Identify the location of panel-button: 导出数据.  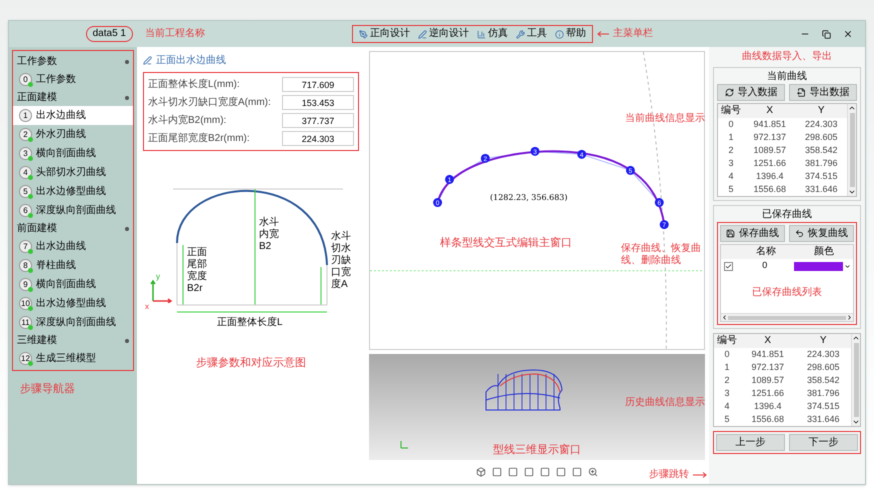
(823, 92).